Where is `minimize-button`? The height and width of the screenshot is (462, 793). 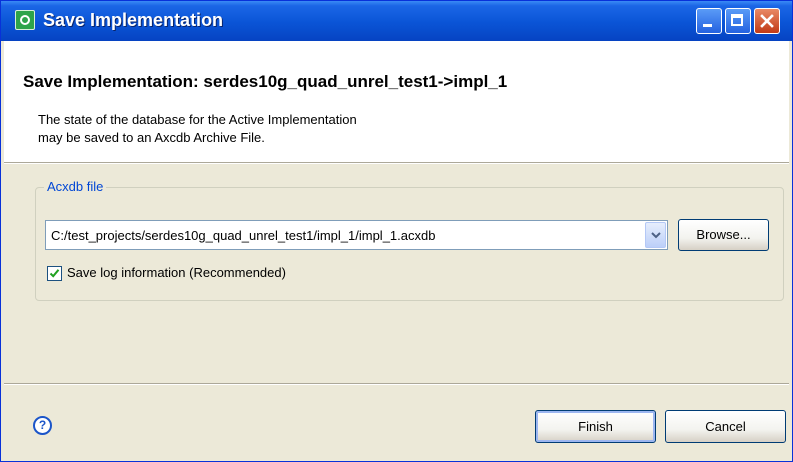
minimize-button is located at coordinates (709, 21).